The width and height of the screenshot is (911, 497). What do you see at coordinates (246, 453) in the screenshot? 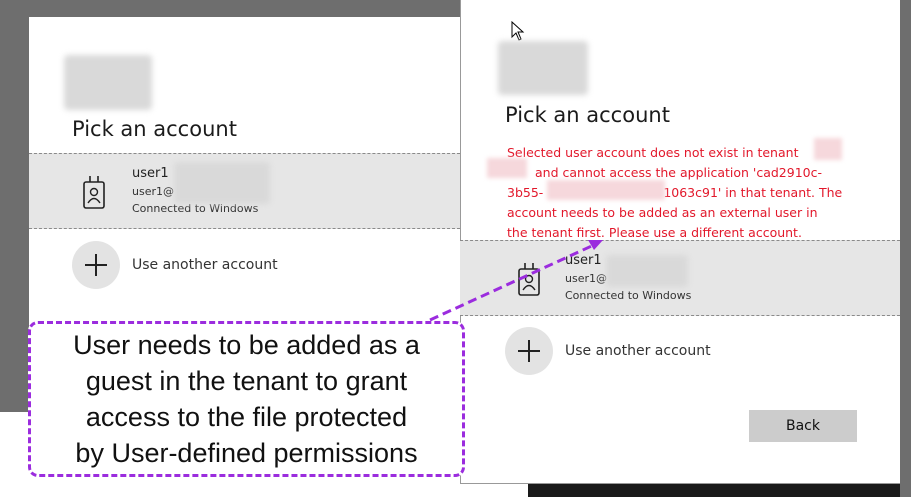
I see `callout-line-4: by User-defined permissions` at bounding box center [246, 453].